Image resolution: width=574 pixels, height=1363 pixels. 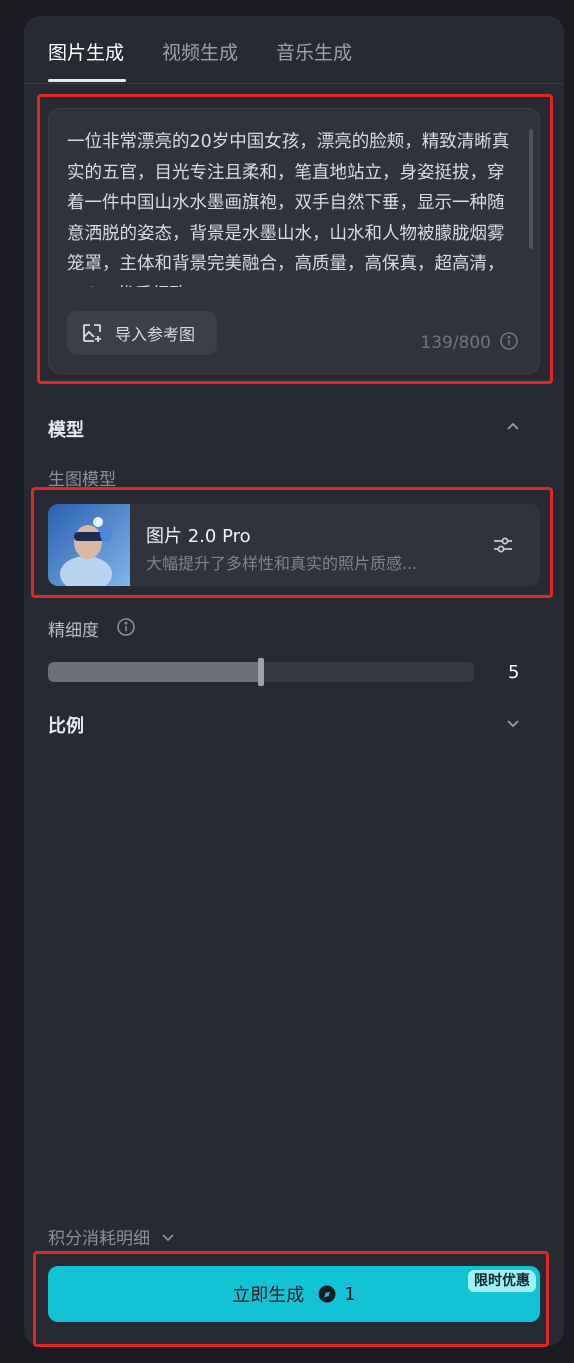 What do you see at coordinates (455, 343) in the screenshot?
I see `char-counter: 139/800` at bounding box center [455, 343].